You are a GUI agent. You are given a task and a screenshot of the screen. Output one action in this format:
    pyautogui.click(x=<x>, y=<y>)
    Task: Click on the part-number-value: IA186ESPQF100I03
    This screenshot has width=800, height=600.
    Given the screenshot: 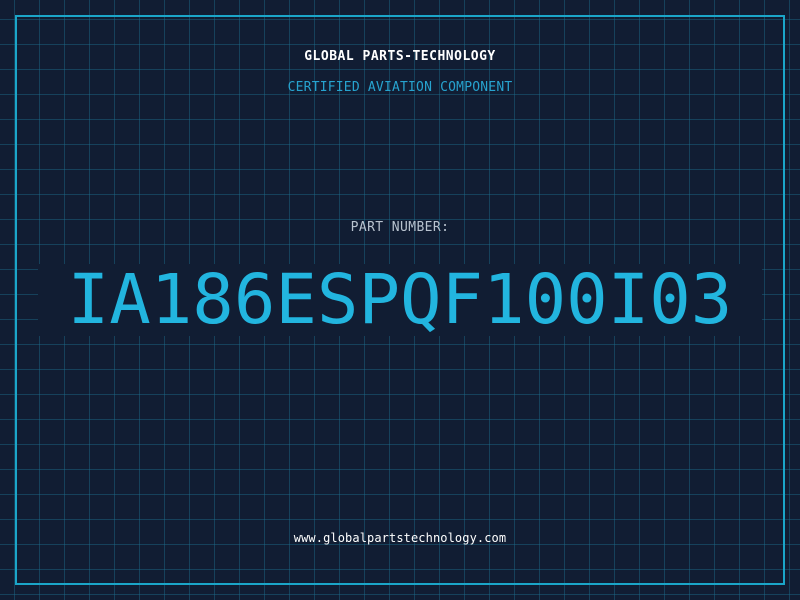 What is the action you would take?
    pyautogui.click(x=400, y=300)
    